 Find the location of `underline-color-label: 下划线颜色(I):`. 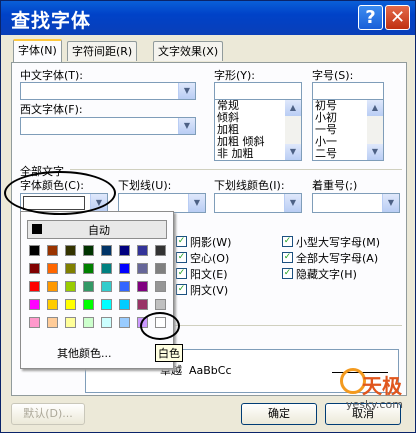

underline-color-label: 下划线颜色(I): is located at coordinates (249, 185).